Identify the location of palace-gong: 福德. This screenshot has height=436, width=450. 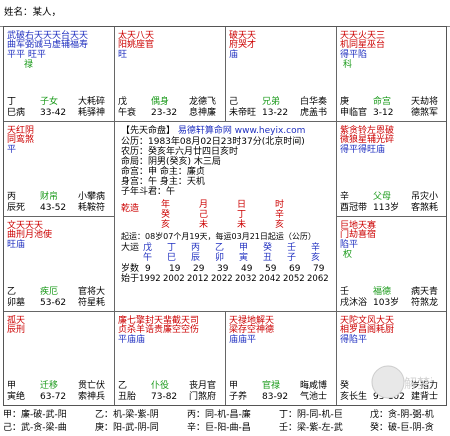
(382, 292).